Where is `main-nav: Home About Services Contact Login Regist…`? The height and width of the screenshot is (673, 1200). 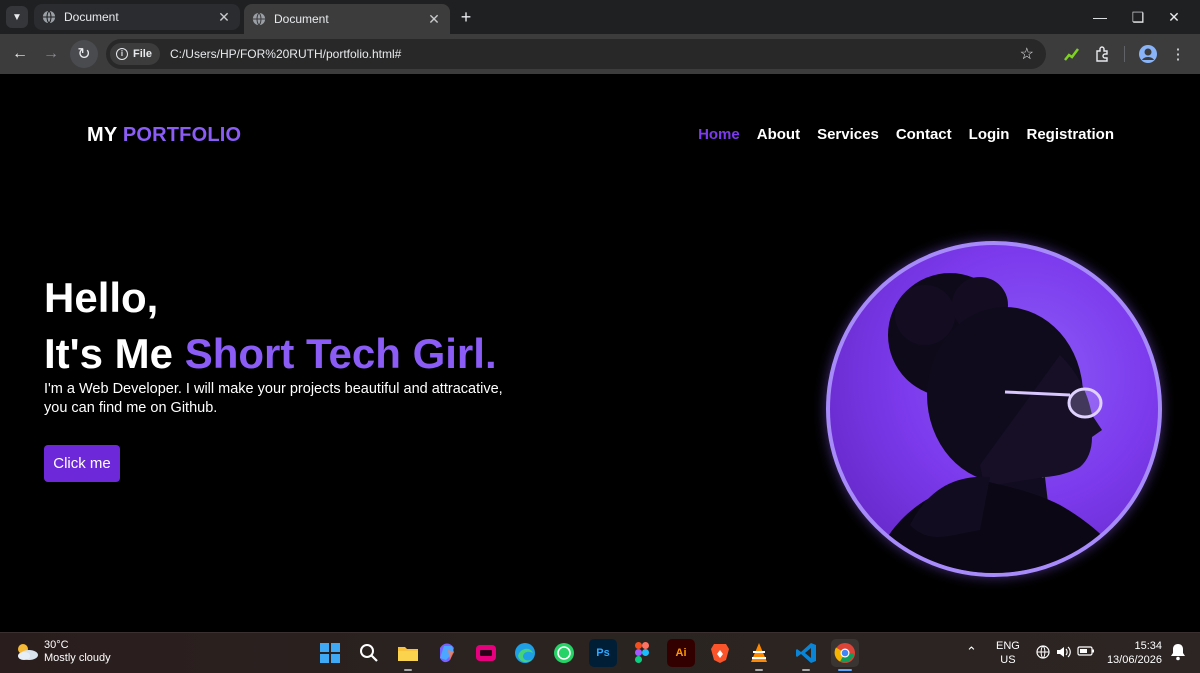
main-nav: Home About Services Contact Login Regist… is located at coordinates (906, 134).